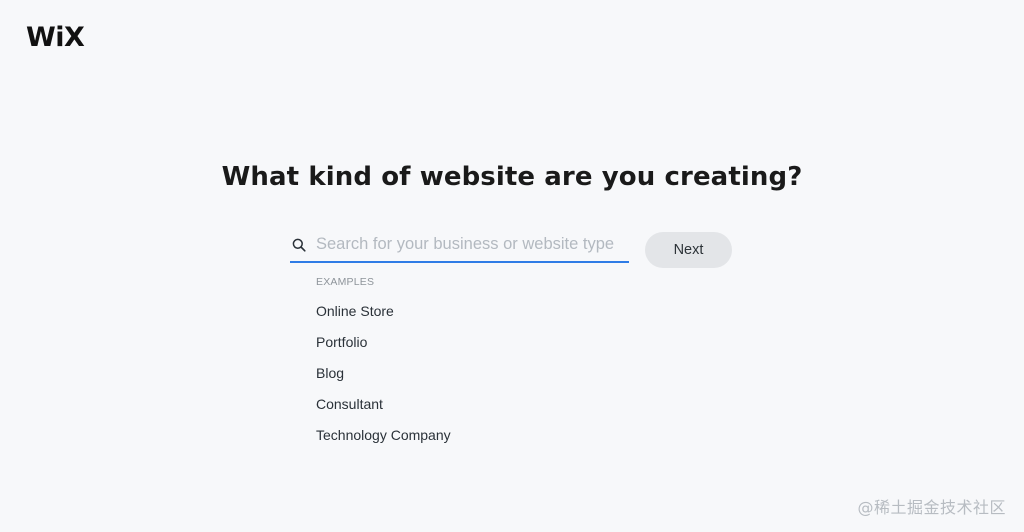  Describe the element at coordinates (512, 177) in the screenshot. I see `page-title: What kind of website are you creating?` at that location.